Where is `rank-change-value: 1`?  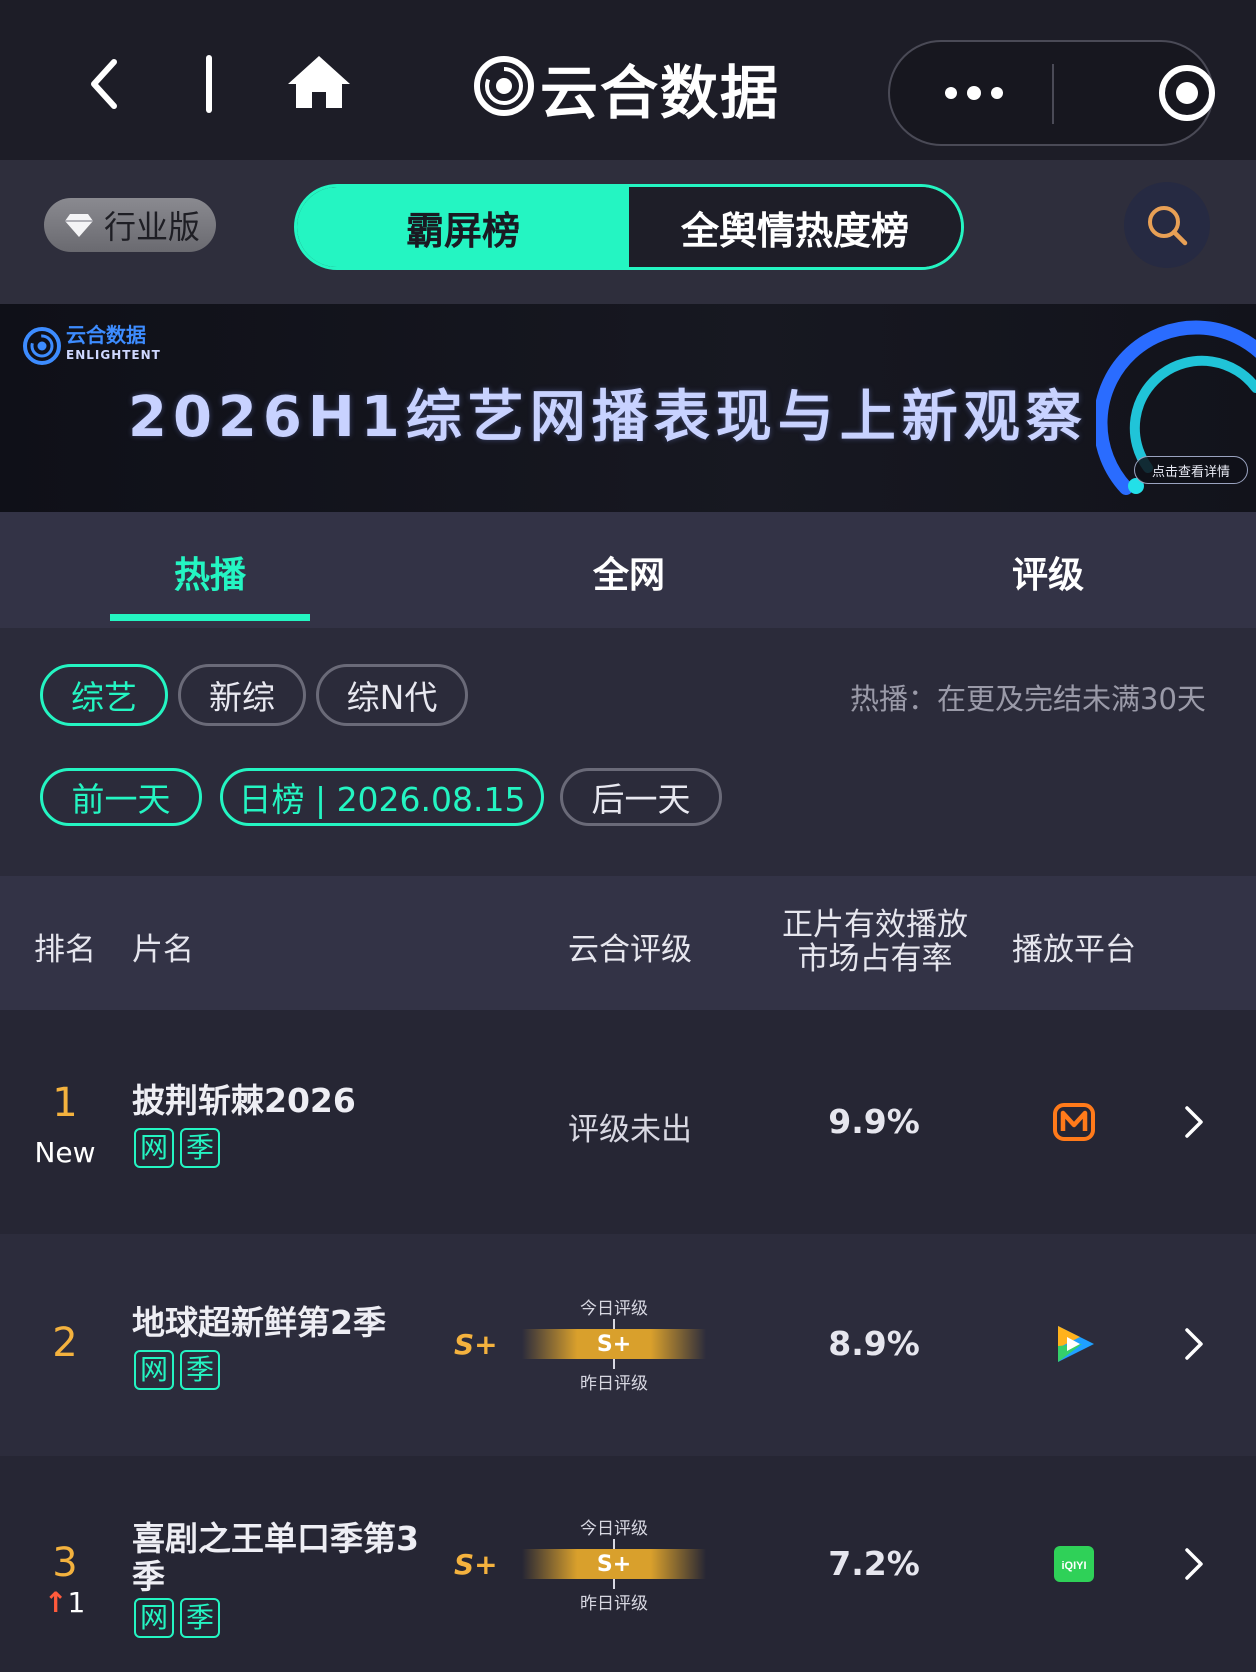
rank-change-value: 1 is located at coordinates (76, 1602).